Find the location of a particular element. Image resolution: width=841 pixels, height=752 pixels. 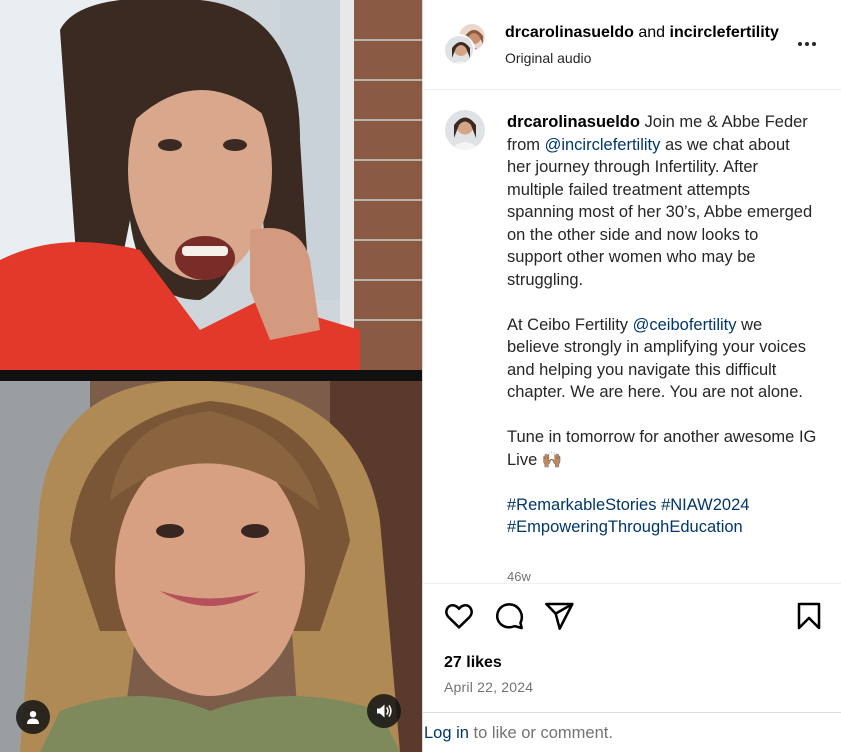

bookmark-icon is located at coordinates (809, 616).